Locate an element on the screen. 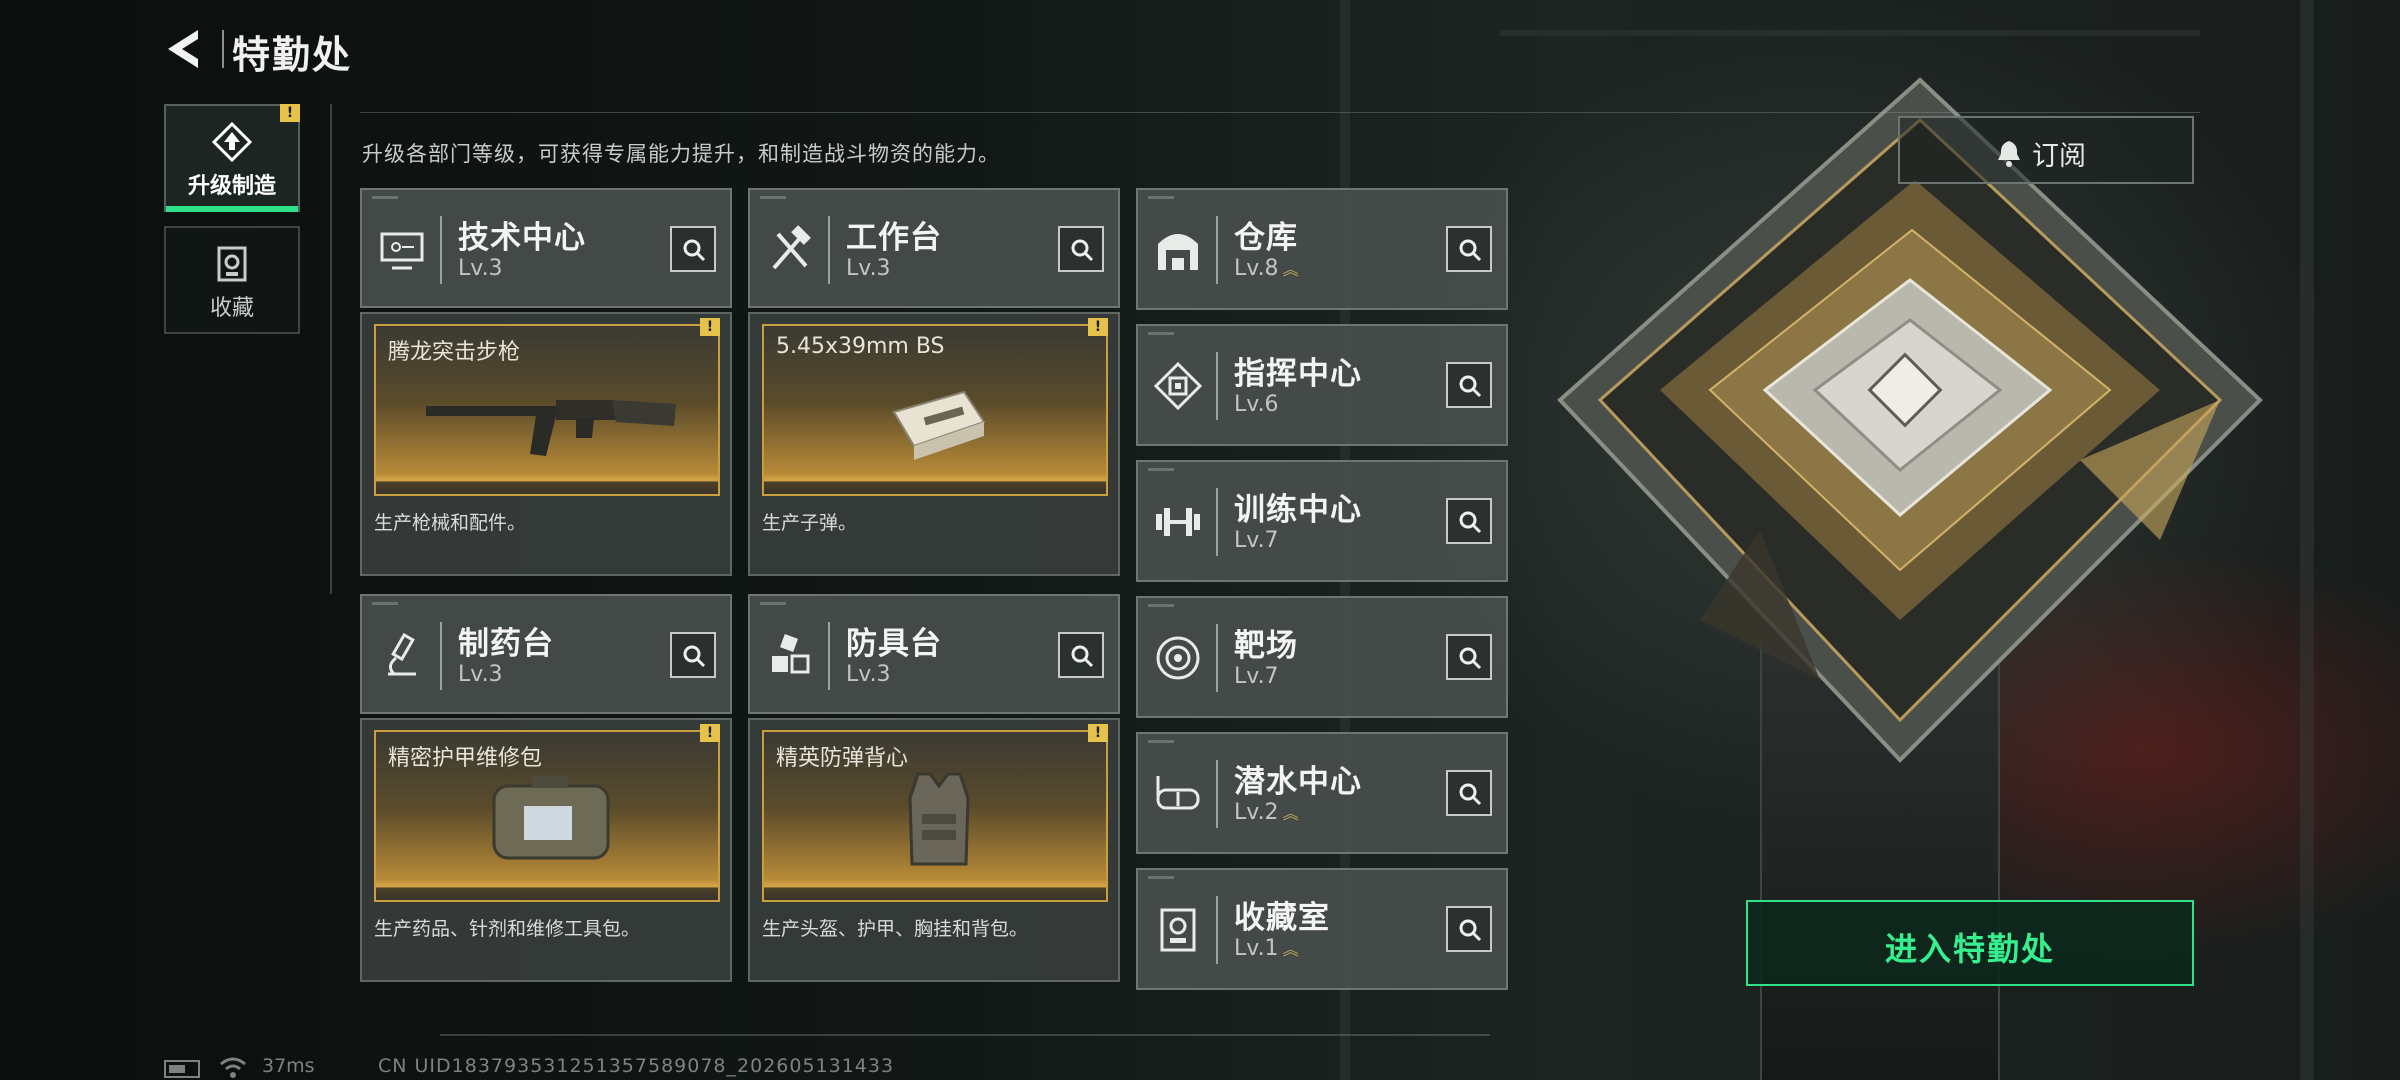 The image size is (2400, 1080). dept-name: 技术中心 is located at coordinates (522, 238).